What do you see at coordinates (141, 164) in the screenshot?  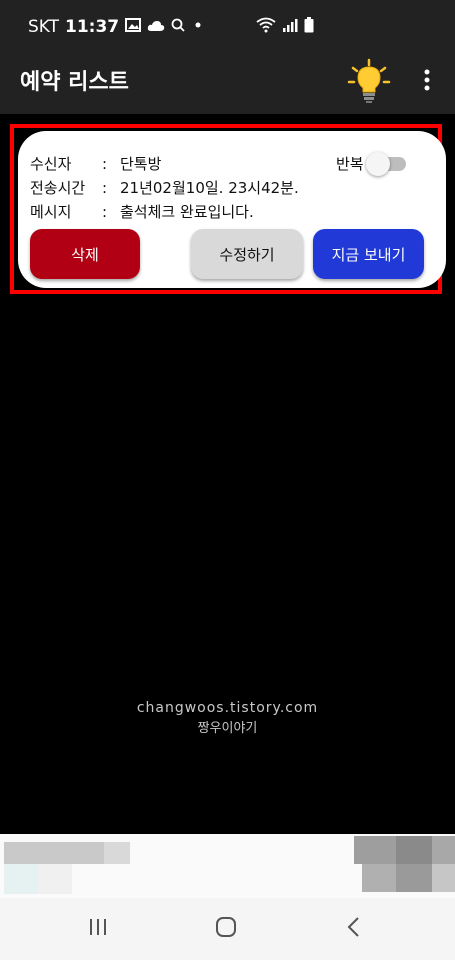 I see `recipient-value: 단톡방` at bounding box center [141, 164].